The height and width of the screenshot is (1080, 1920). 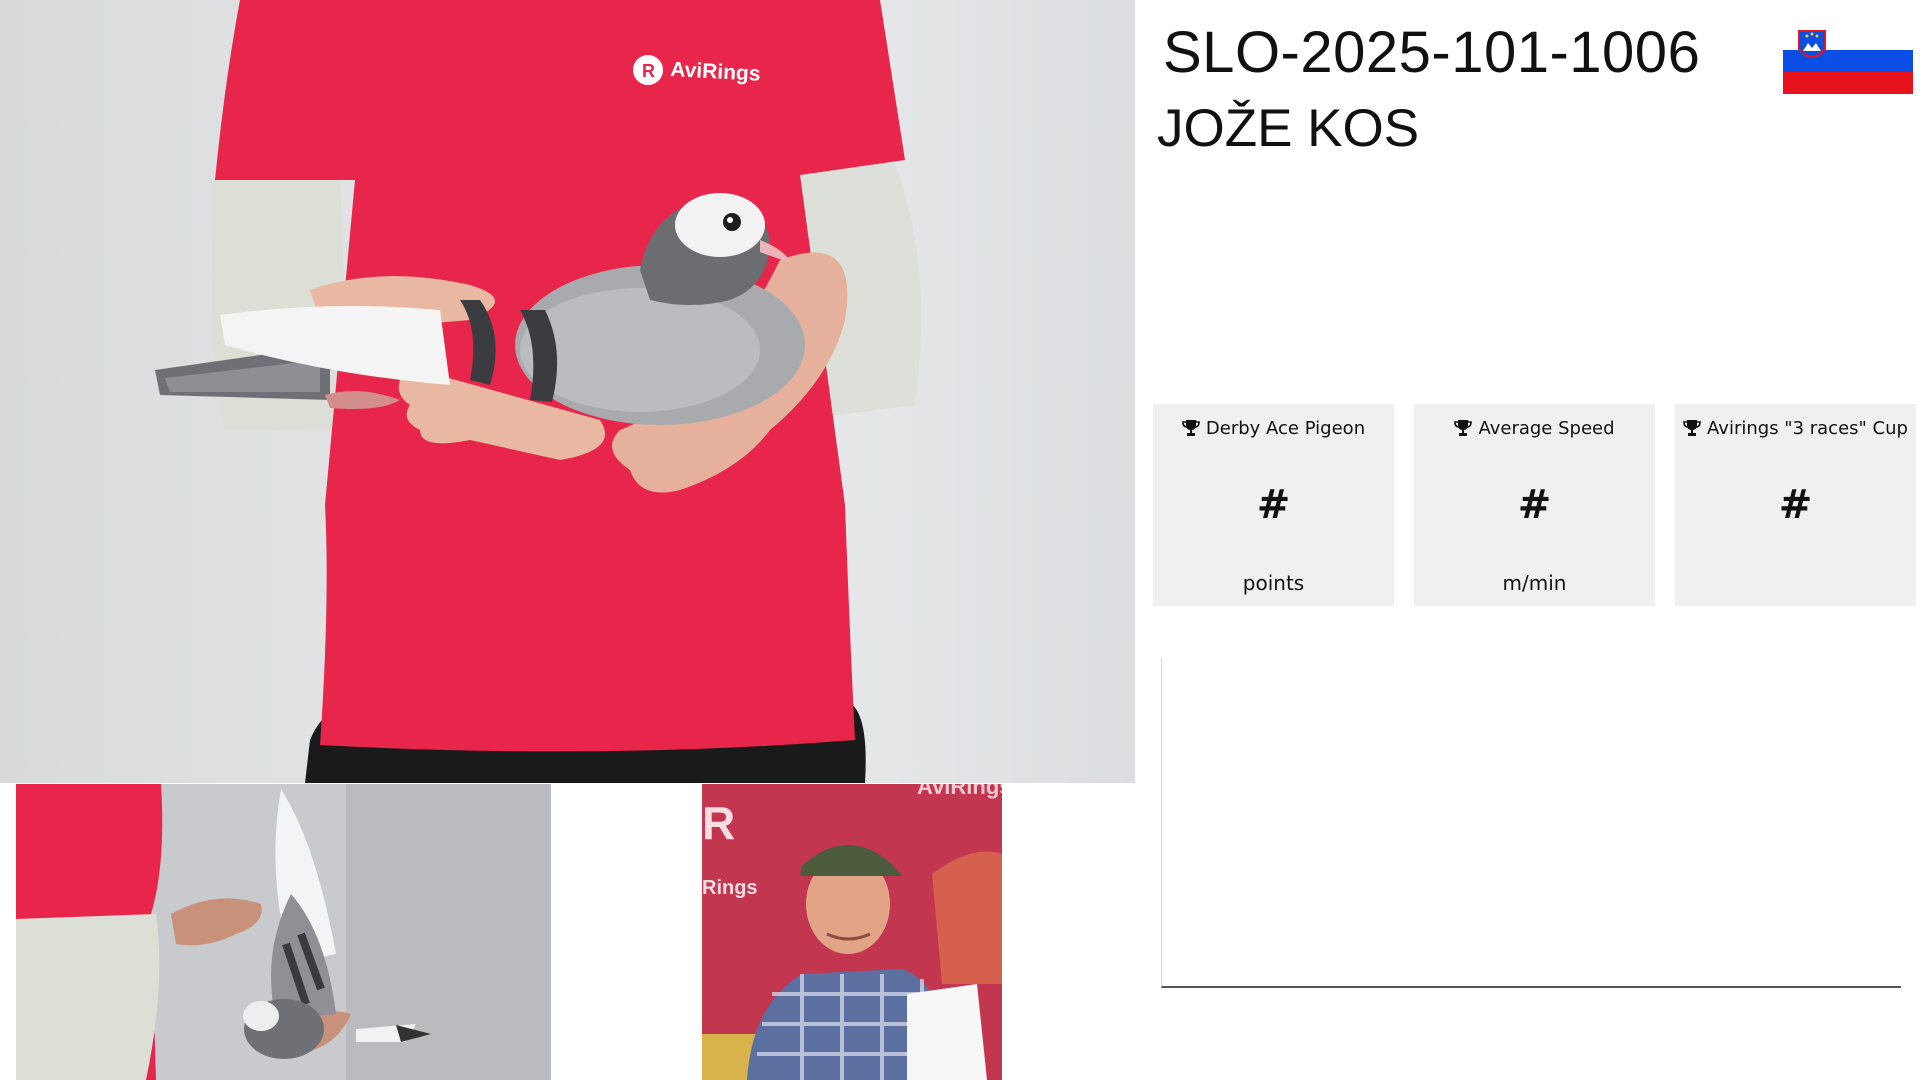 What do you see at coordinates (1288, 128) in the screenshot?
I see `owner-name: JOŽE KOS` at bounding box center [1288, 128].